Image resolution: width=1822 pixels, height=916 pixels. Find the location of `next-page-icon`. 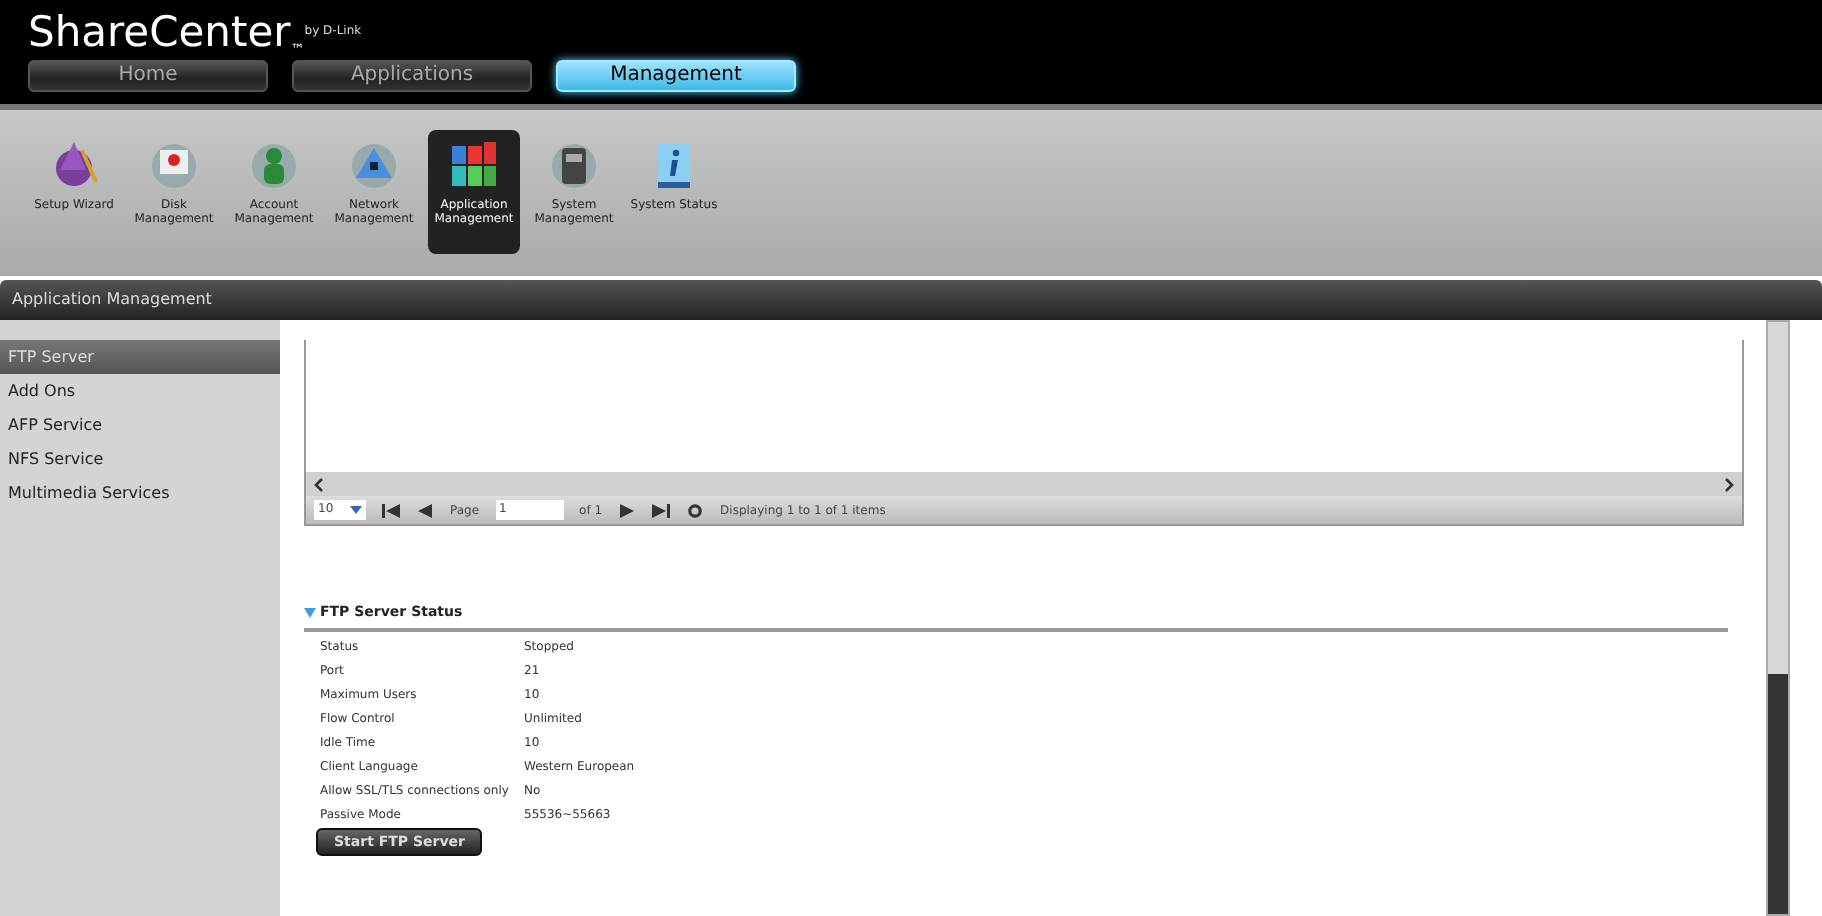

next-page-icon is located at coordinates (627, 510).